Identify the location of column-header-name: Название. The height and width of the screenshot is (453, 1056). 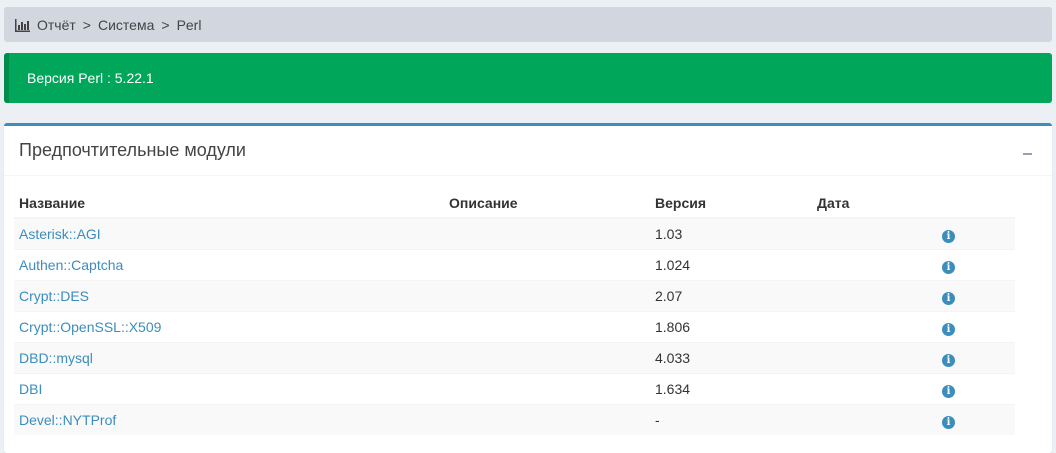
(229, 204).